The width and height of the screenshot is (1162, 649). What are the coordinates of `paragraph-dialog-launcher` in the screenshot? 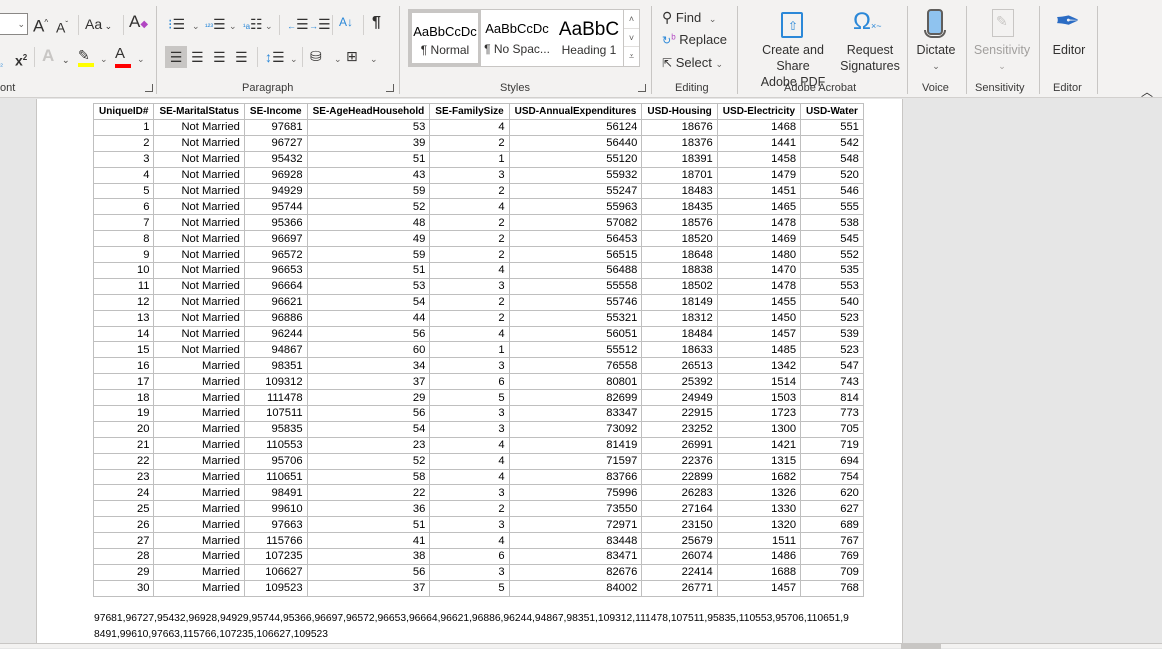 It's located at (390, 88).